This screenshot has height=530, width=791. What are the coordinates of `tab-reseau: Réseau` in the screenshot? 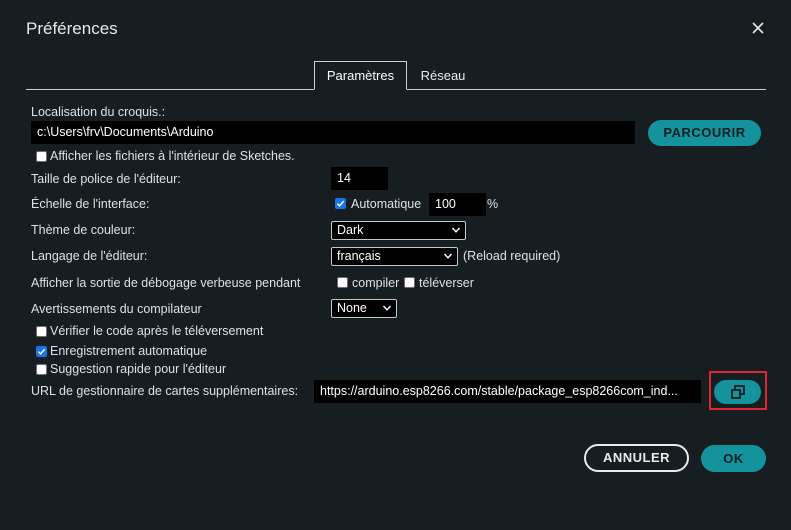 It's located at (443, 75).